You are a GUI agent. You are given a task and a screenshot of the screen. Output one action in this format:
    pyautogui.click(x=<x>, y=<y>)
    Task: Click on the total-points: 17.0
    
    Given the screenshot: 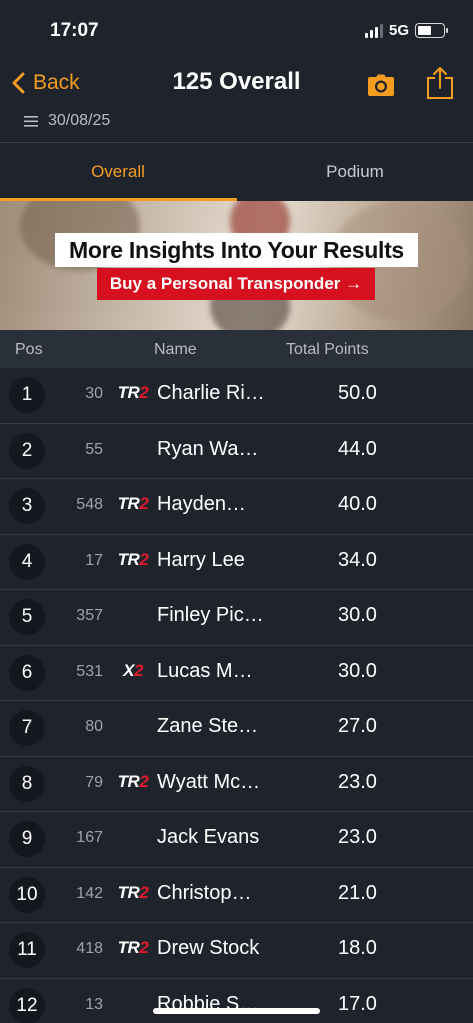 What is the action you would take?
    pyautogui.click(x=357, y=1003)
    